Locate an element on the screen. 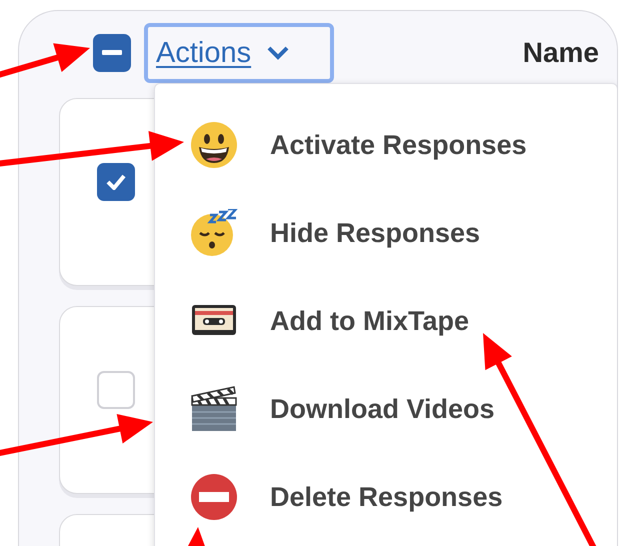 The height and width of the screenshot is (546, 629). menu-item-label: Delete Responses is located at coordinates (386, 497).